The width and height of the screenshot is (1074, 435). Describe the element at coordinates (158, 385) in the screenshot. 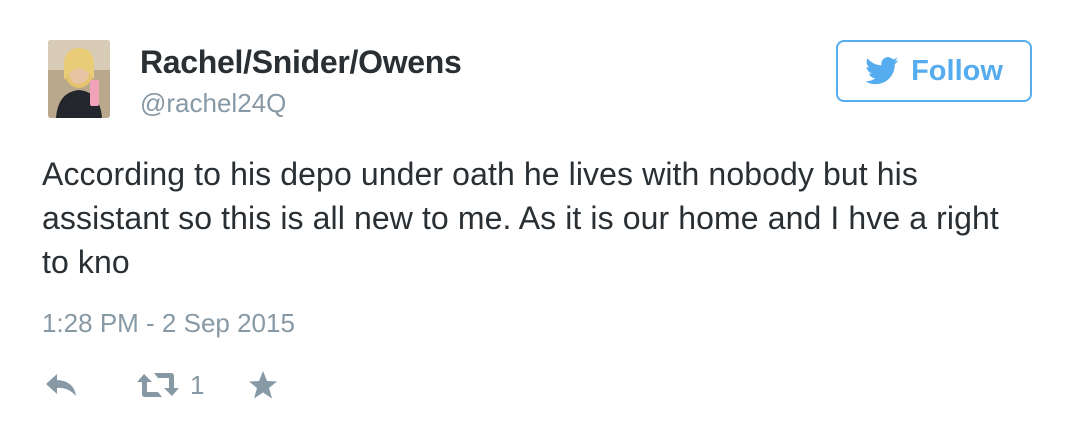

I see `retweet-icon` at that location.